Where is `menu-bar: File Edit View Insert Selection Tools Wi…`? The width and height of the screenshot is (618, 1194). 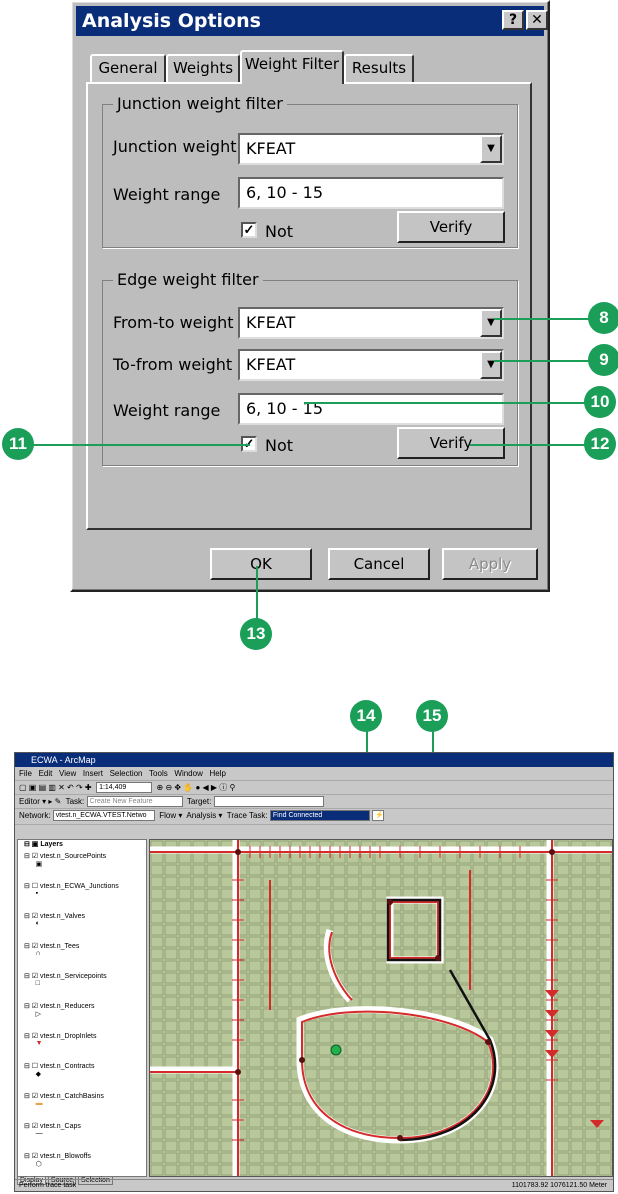
menu-bar: File Edit View Insert Selection Tools Wi… is located at coordinates (314, 774).